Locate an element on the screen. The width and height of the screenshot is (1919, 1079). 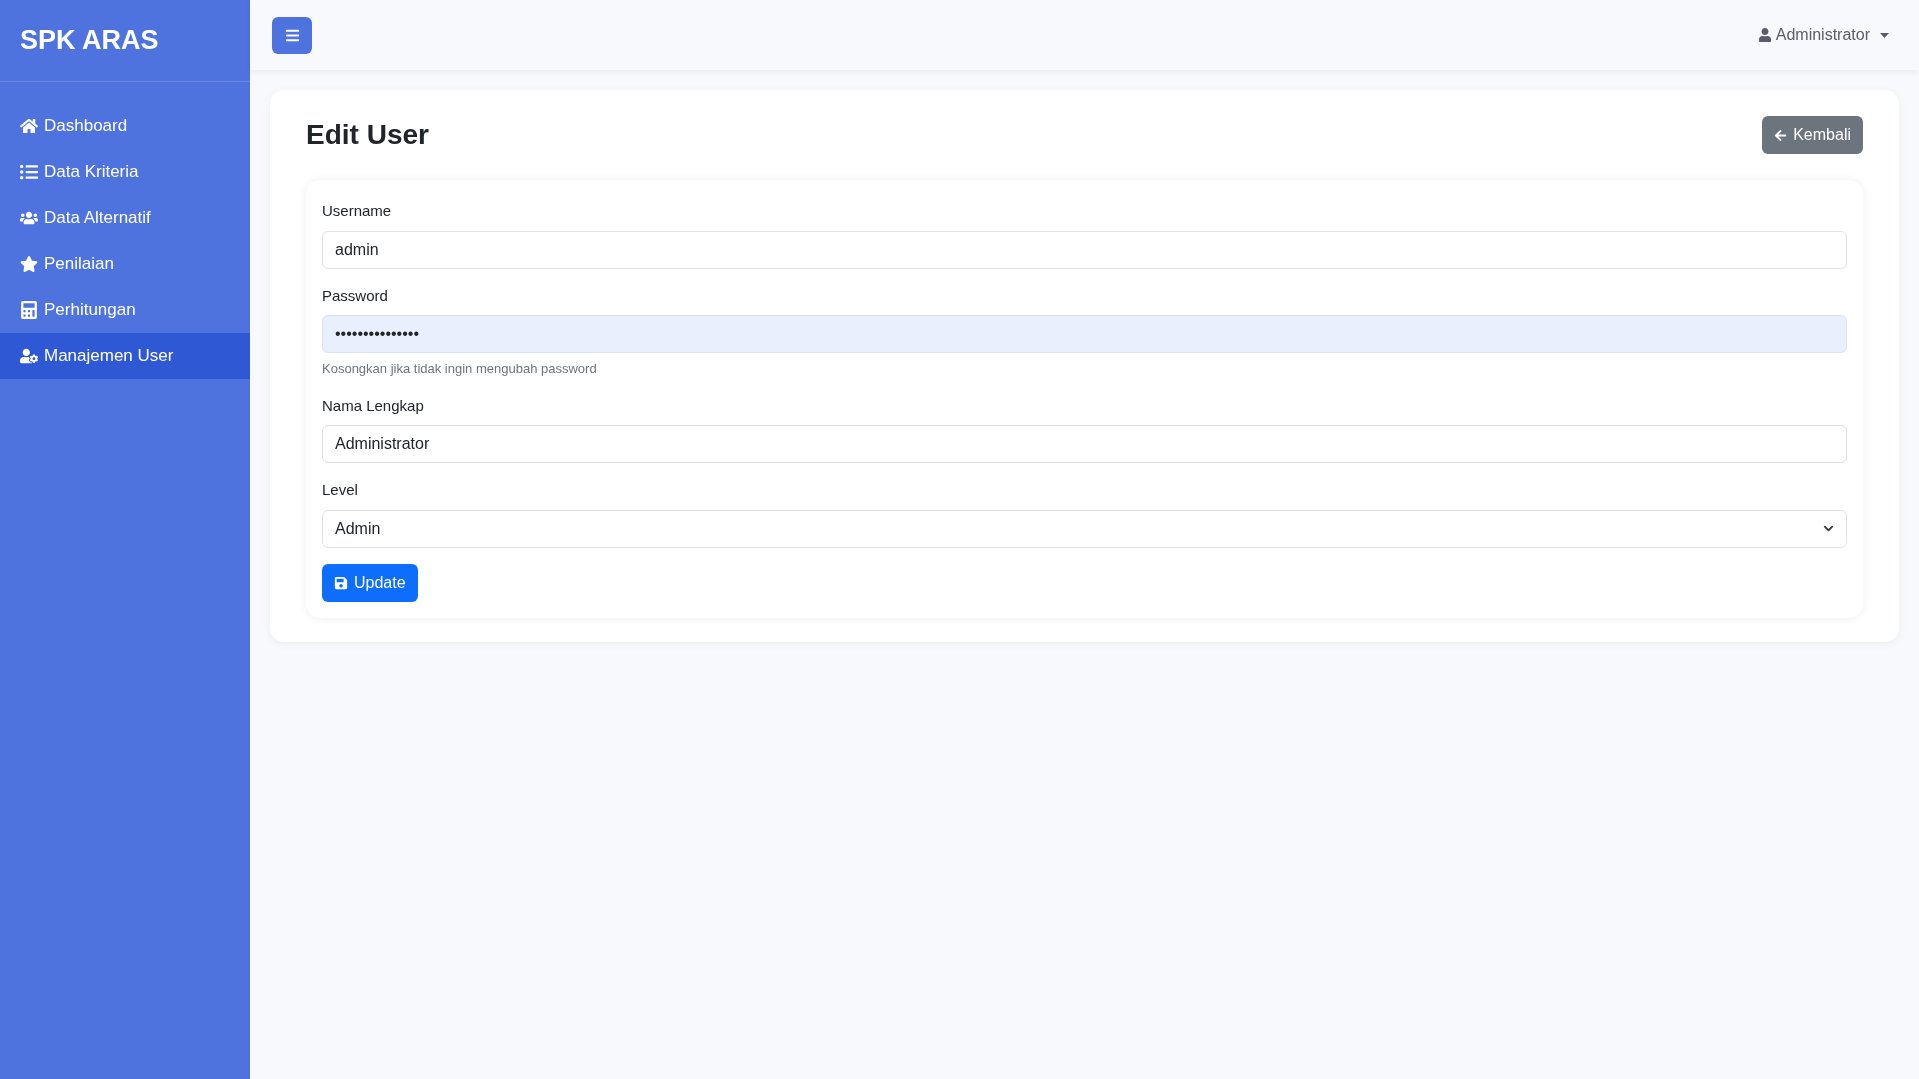
field-label: Level is located at coordinates (340, 490).